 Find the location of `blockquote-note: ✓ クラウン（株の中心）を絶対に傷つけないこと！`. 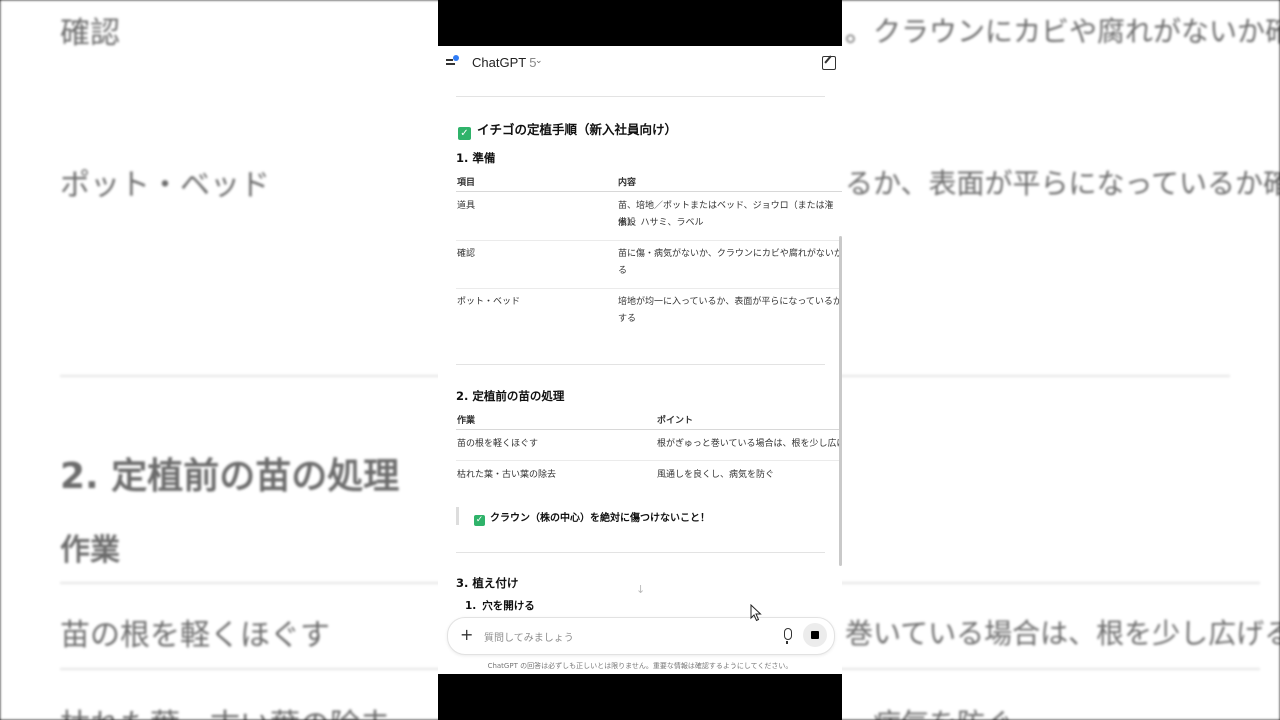

blockquote-note: ✓ クラウン（株の中心）を絶対に傷つけないこと！ is located at coordinates (592, 517).